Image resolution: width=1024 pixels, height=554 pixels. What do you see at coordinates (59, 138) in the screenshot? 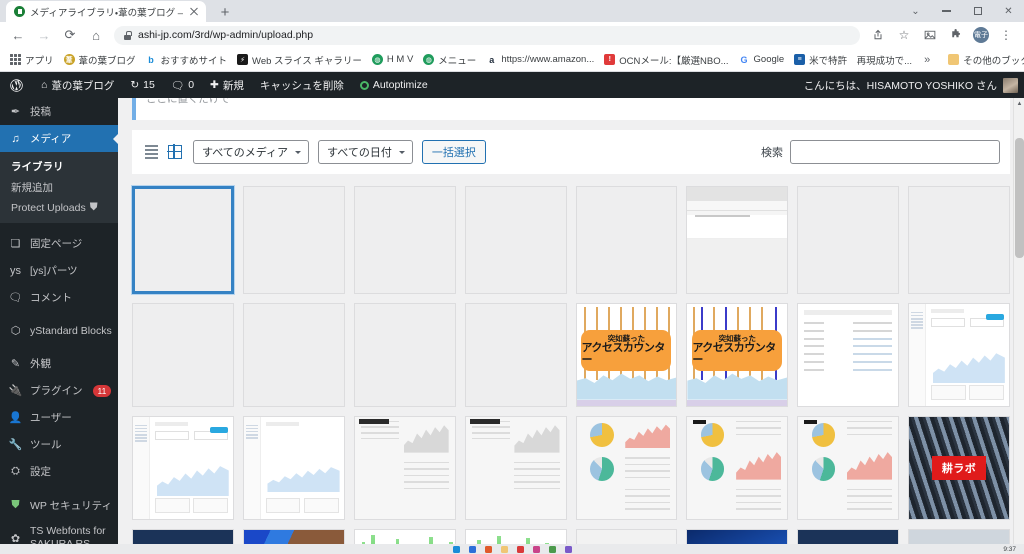
I see `sidebar-item-media: ♫ メディア` at bounding box center [59, 138].